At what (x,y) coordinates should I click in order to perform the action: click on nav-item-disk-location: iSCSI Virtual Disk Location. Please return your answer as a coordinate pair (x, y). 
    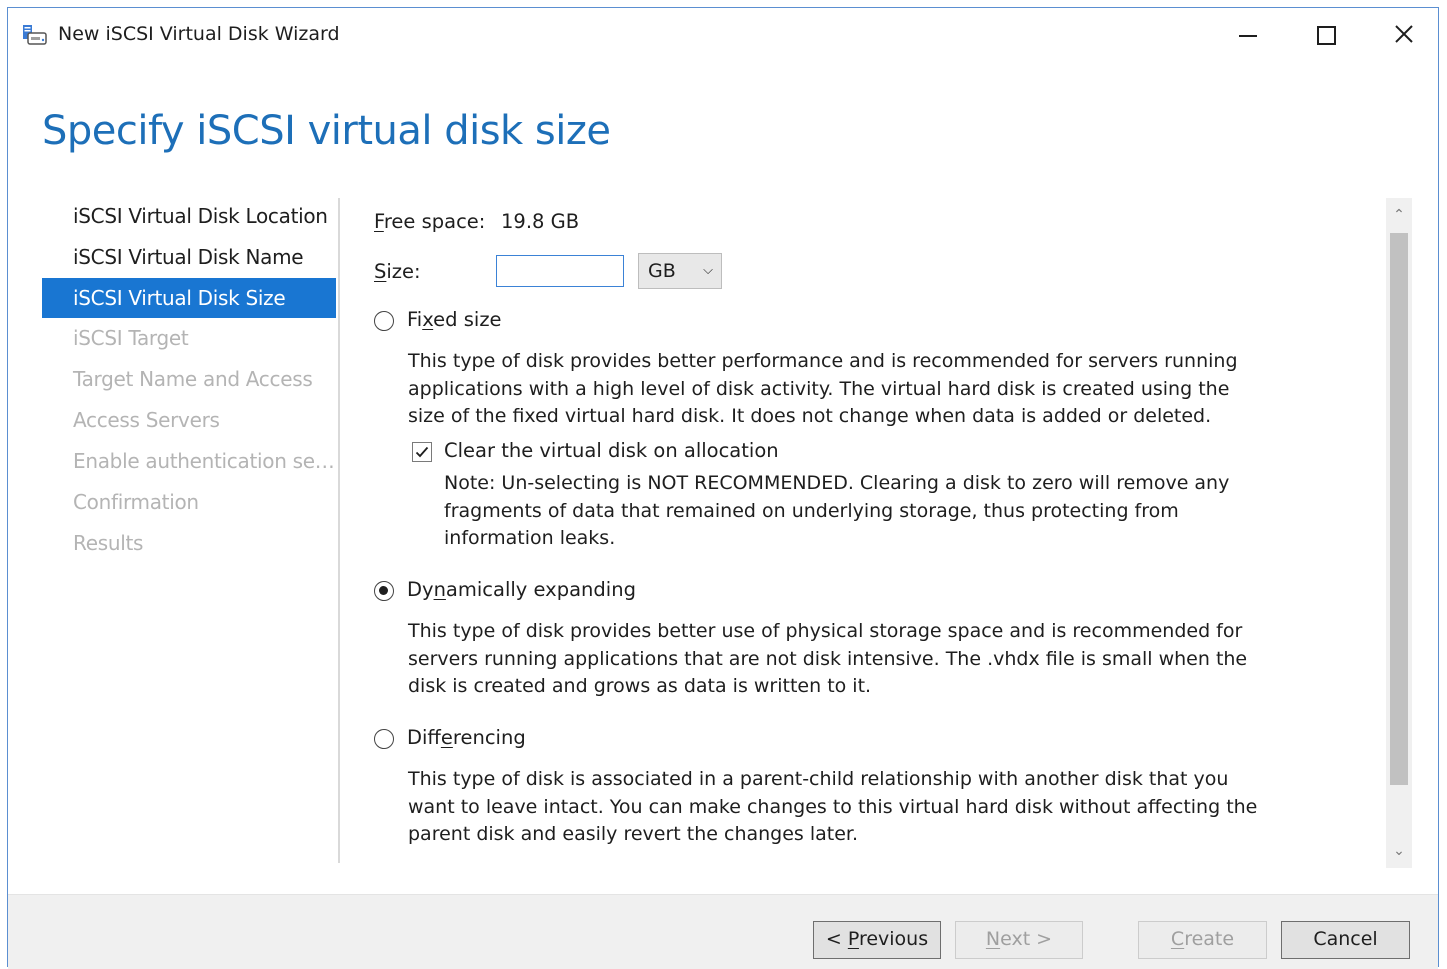
    Looking at the image, I should click on (189, 216).